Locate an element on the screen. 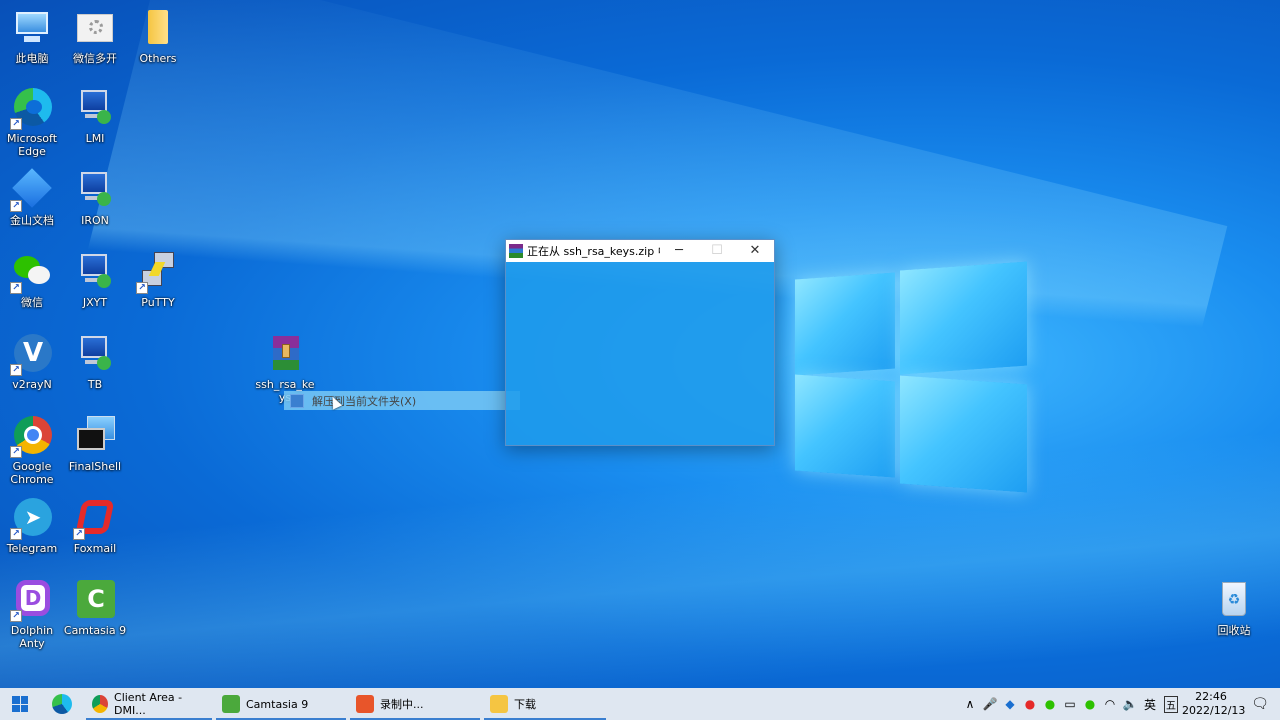 This screenshot has height=720, width=1280. desktop-icon-label: 此电脑 is located at coordinates (32, 58).